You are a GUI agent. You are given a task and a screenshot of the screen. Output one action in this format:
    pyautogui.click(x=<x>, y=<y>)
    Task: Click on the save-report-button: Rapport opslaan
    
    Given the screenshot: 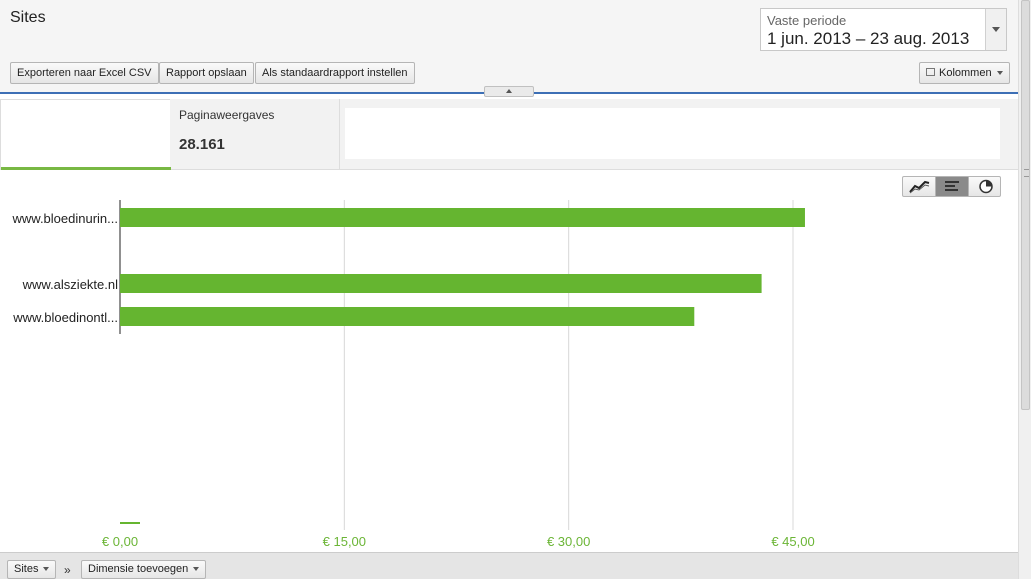 What is the action you would take?
    pyautogui.click(x=206, y=73)
    